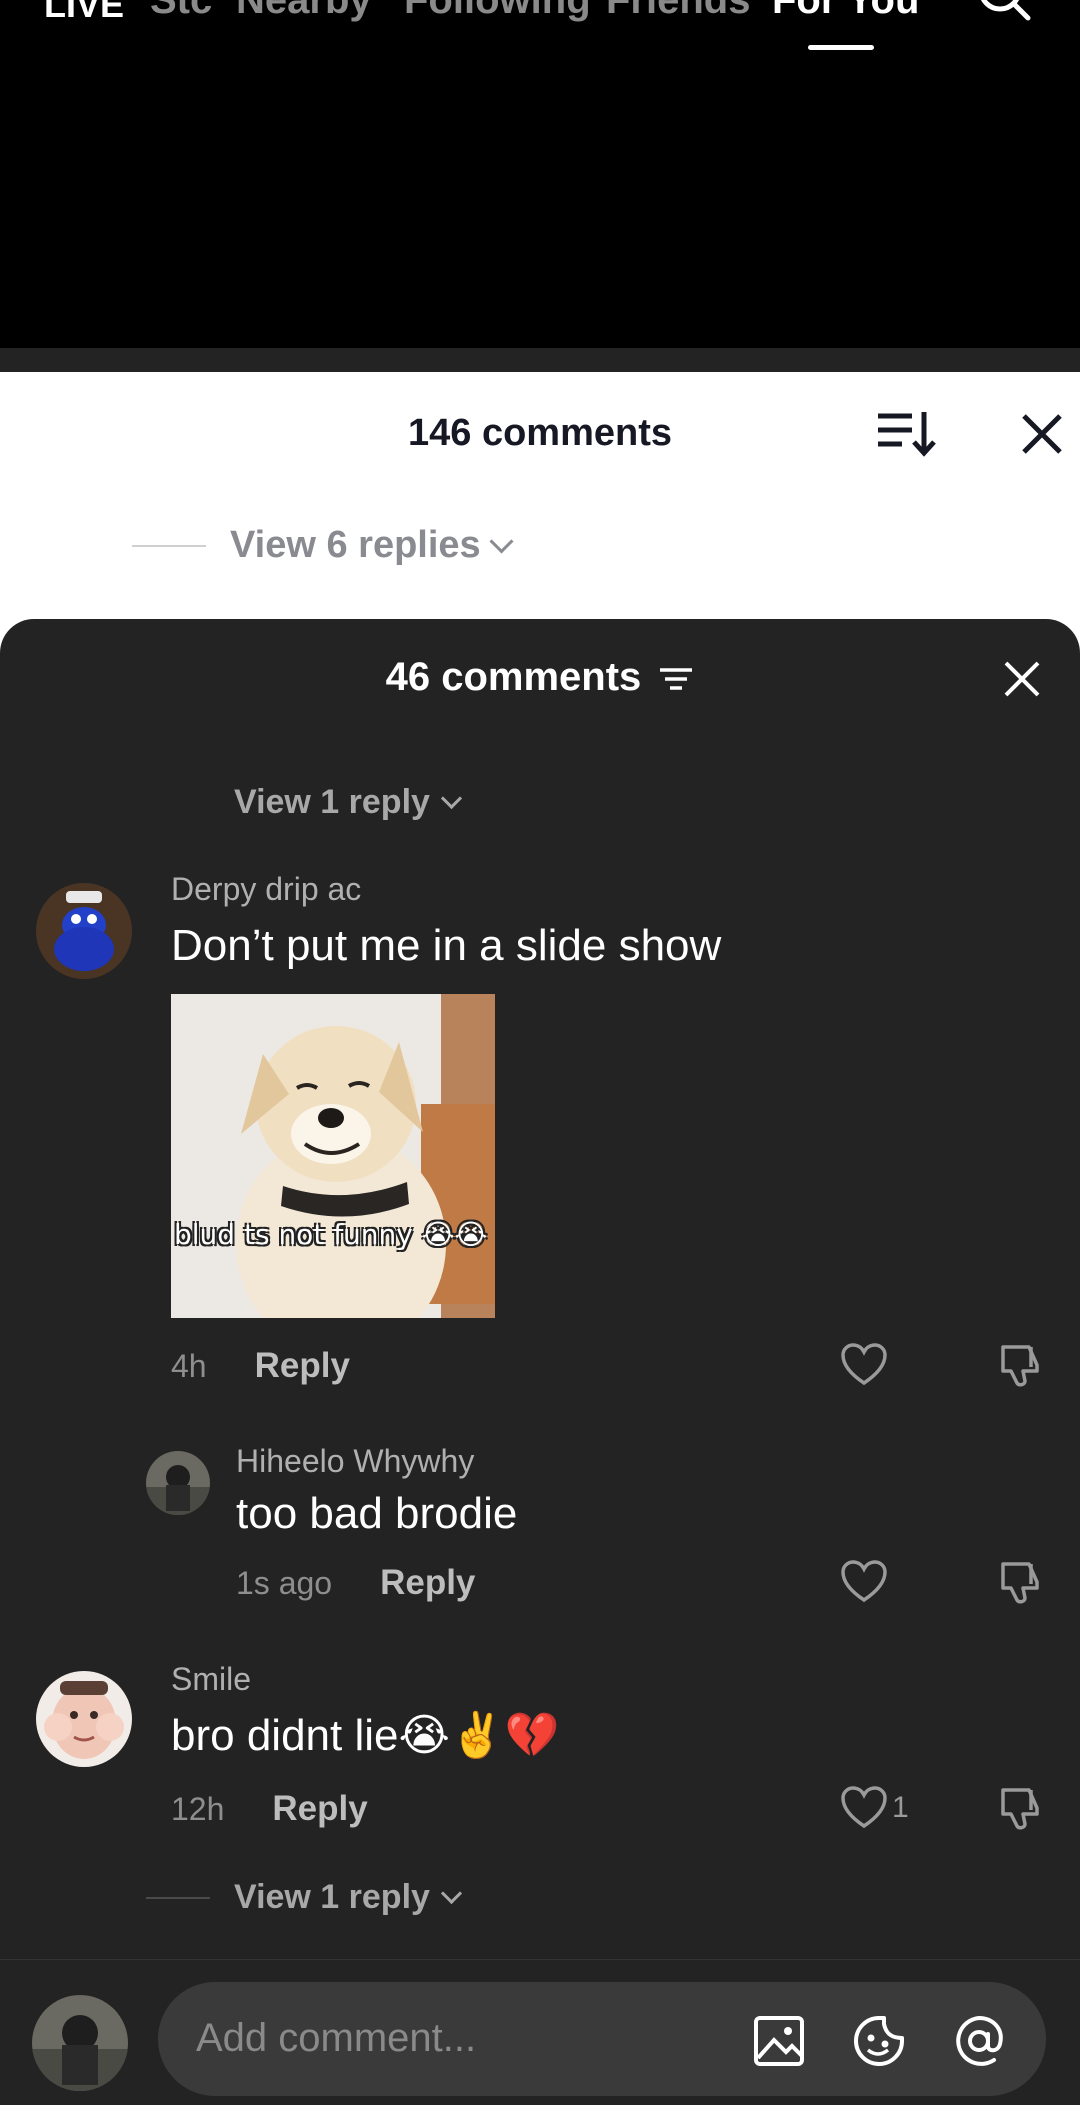  What do you see at coordinates (676, 679) in the screenshot?
I see `filter-icon` at bounding box center [676, 679].